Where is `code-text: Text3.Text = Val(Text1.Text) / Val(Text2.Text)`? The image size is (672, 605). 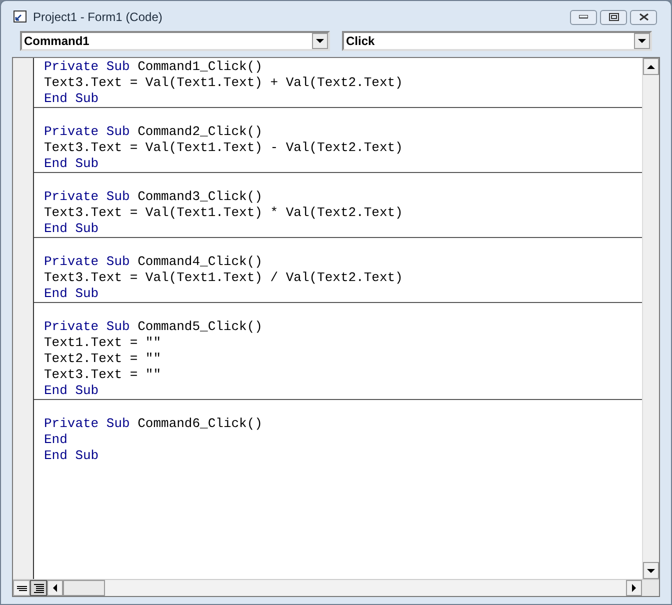
code-text: Text3.Text = Val(Text1.Text) / Val(Text2.Text) is located at coordinates (223, 278).